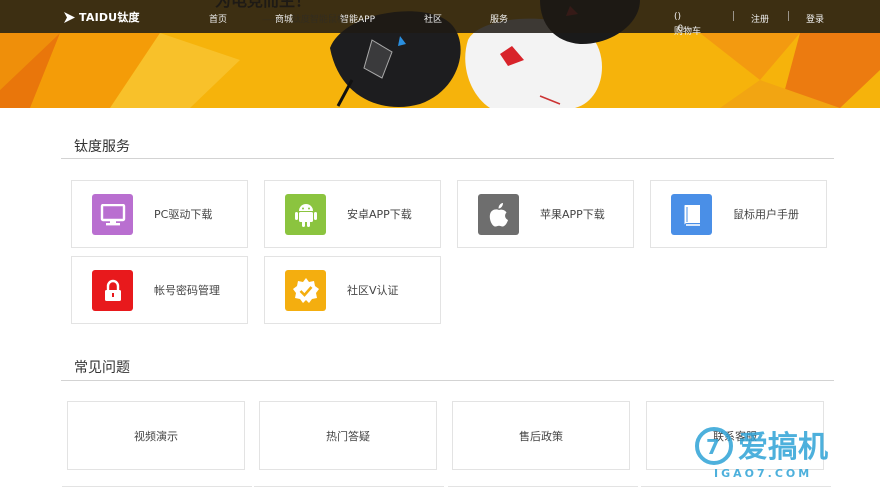  Describe the element at coordinates (766, 214) in the screenshot. I see `service-label: 鼠标用户手册` at that location.